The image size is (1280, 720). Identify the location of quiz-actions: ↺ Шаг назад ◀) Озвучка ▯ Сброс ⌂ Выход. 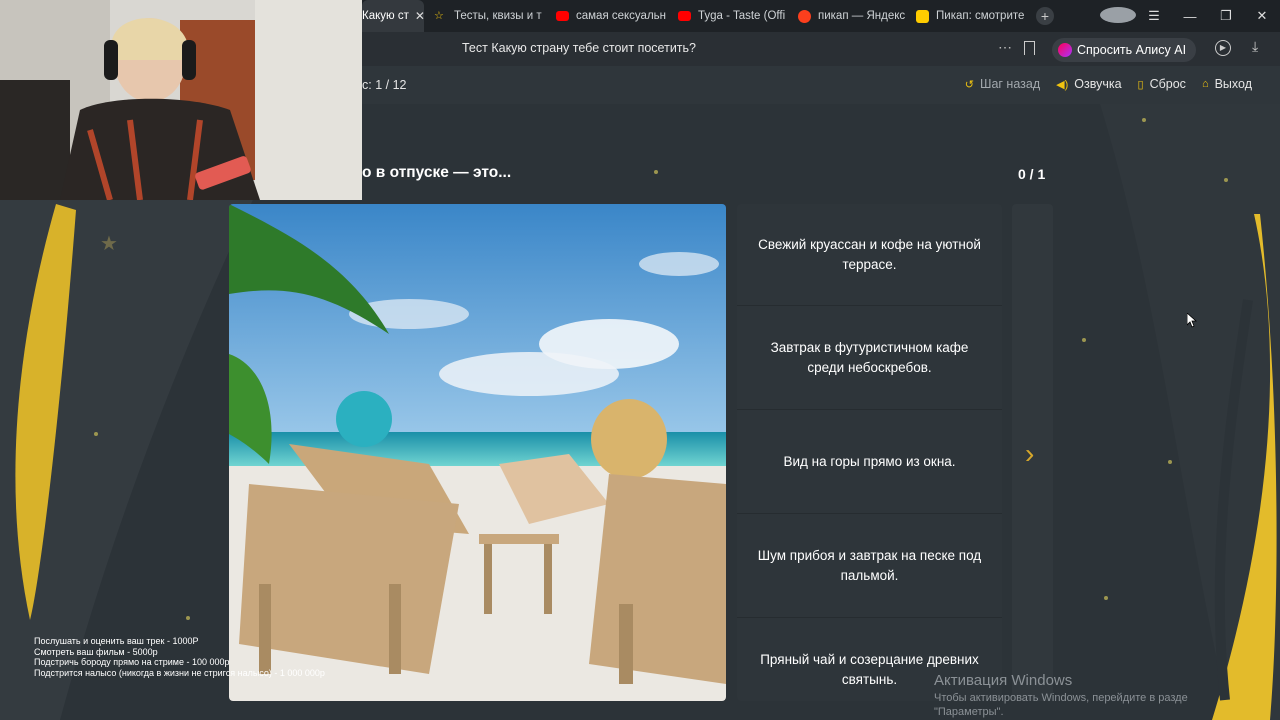
(1108, 84).